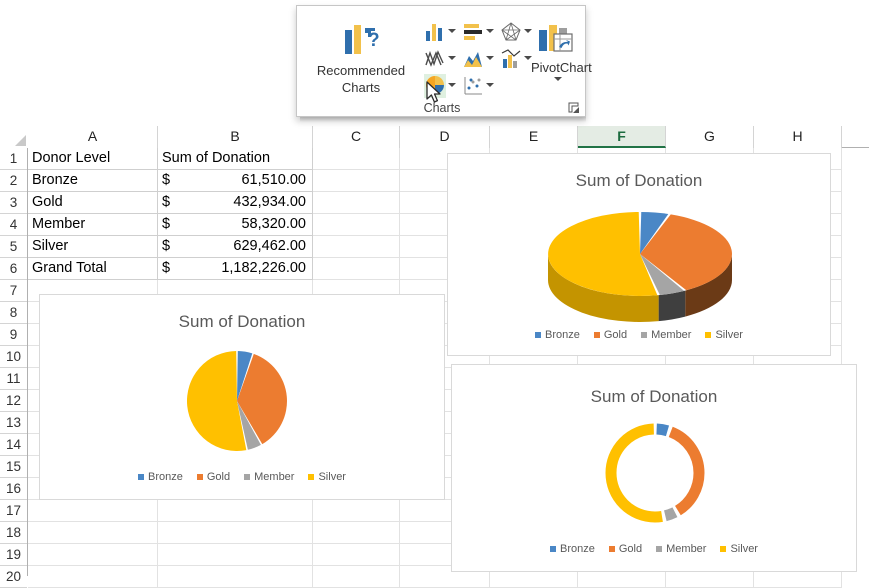 This screenshot has width=869, height=588. I want to click on scatter-chart-icon, so click(473, 86).